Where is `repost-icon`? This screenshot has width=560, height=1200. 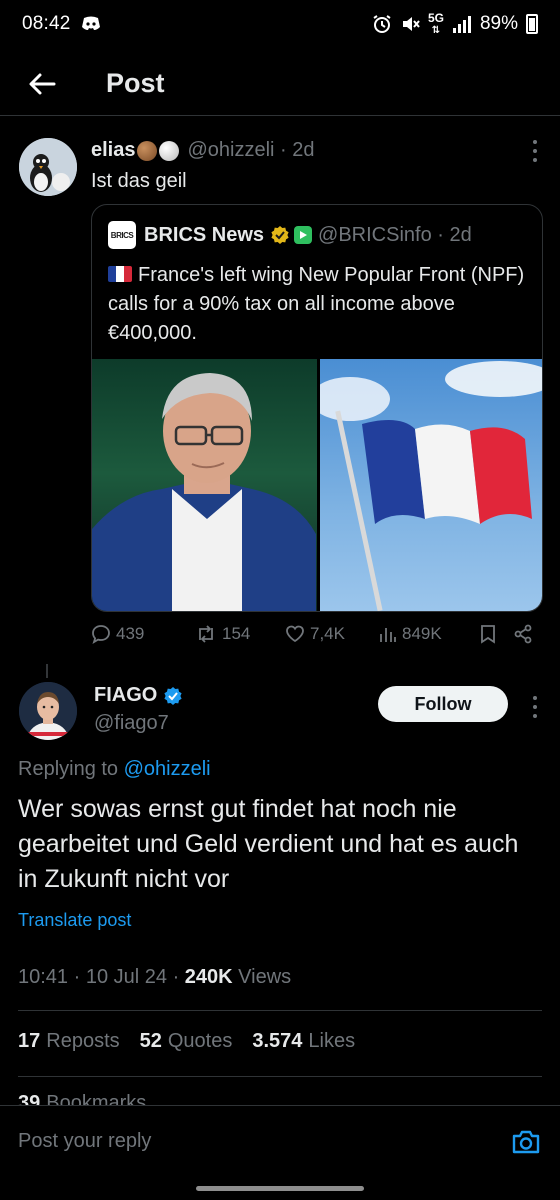 repost-icon is located at coordinates (206, 634).